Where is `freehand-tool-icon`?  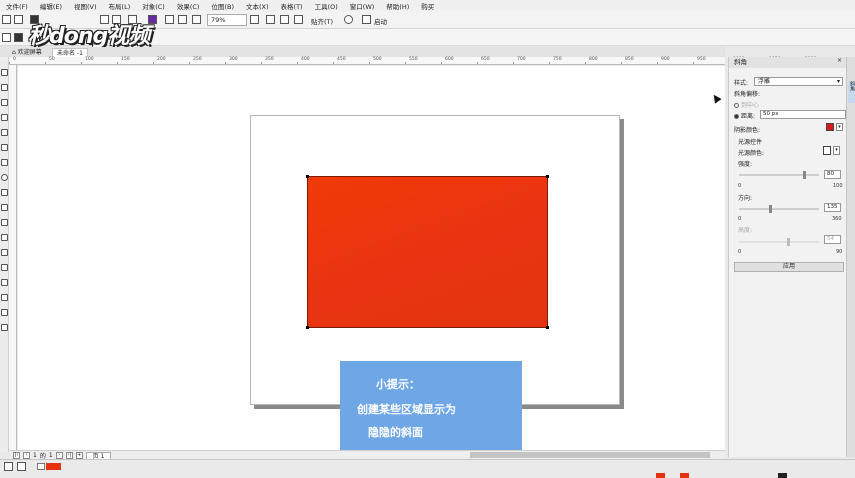
freehand-tool-icon is located at coordinates (4, 132).